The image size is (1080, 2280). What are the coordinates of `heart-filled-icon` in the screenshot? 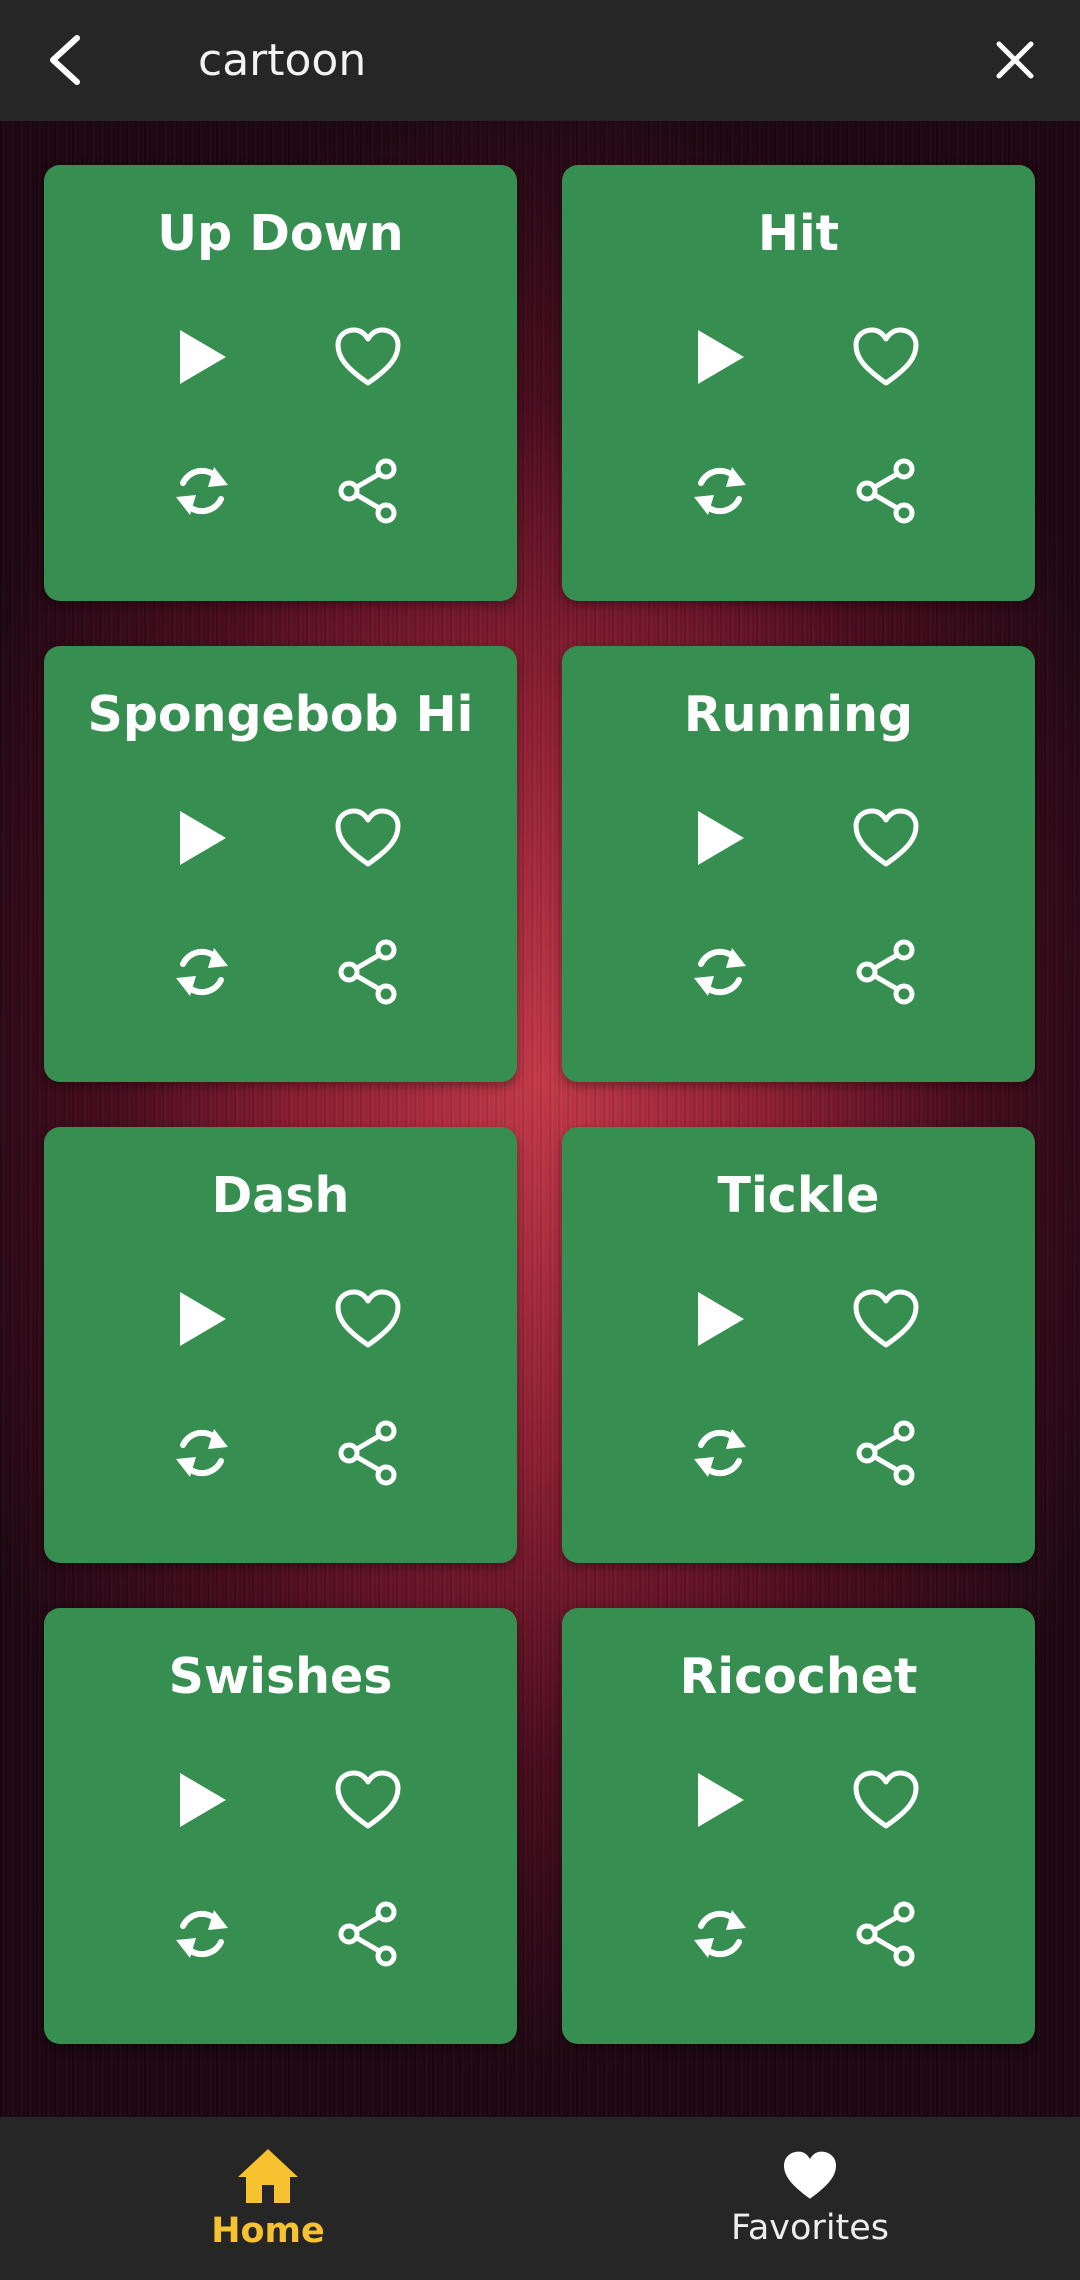 It's located at (810, 2175).